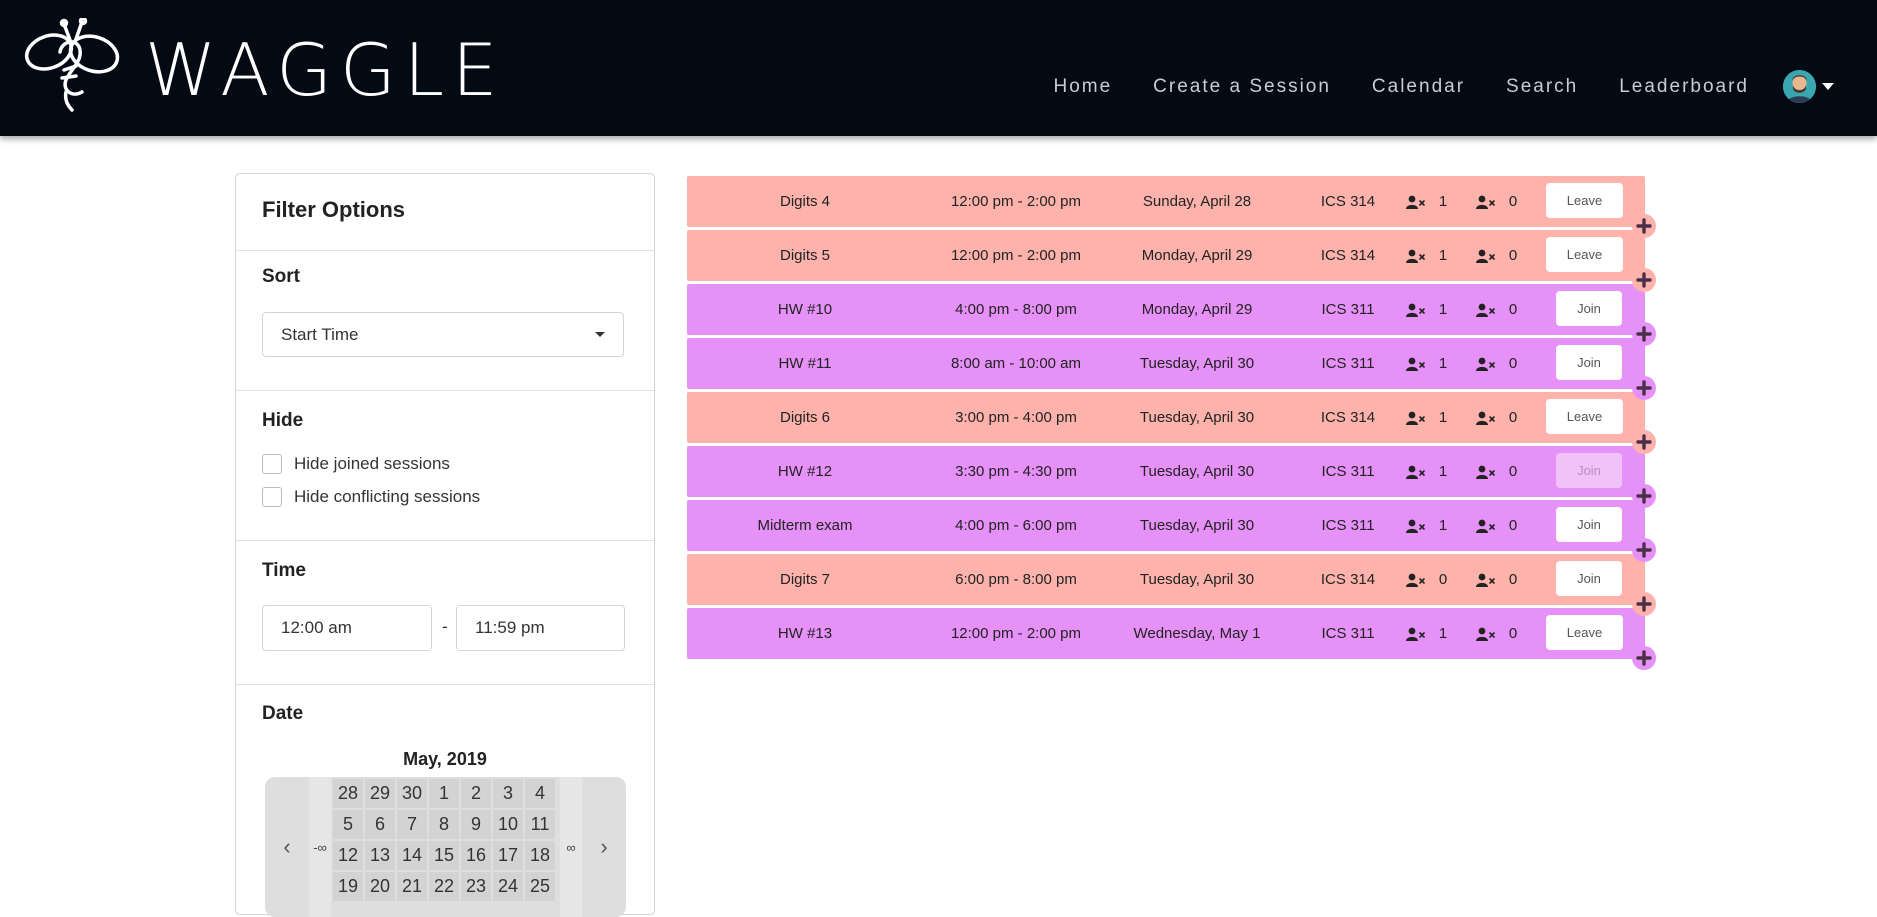 Image resolution: width=1877 pixels, height=917 pixels. I want to click on calendar-day: 17, so click(508, 855).